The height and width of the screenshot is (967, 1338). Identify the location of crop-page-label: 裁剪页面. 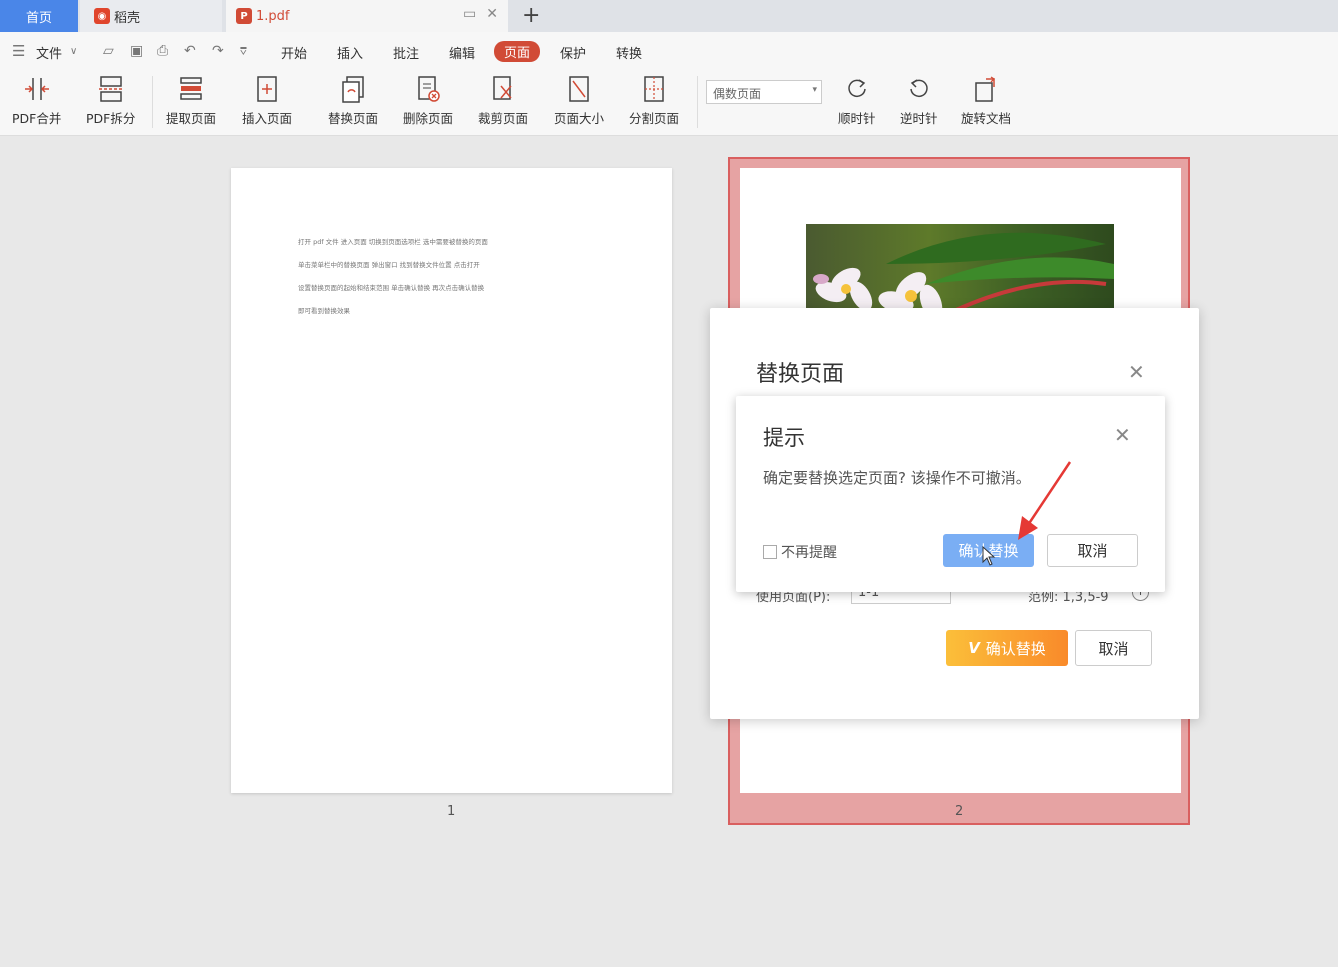
(503, 118).